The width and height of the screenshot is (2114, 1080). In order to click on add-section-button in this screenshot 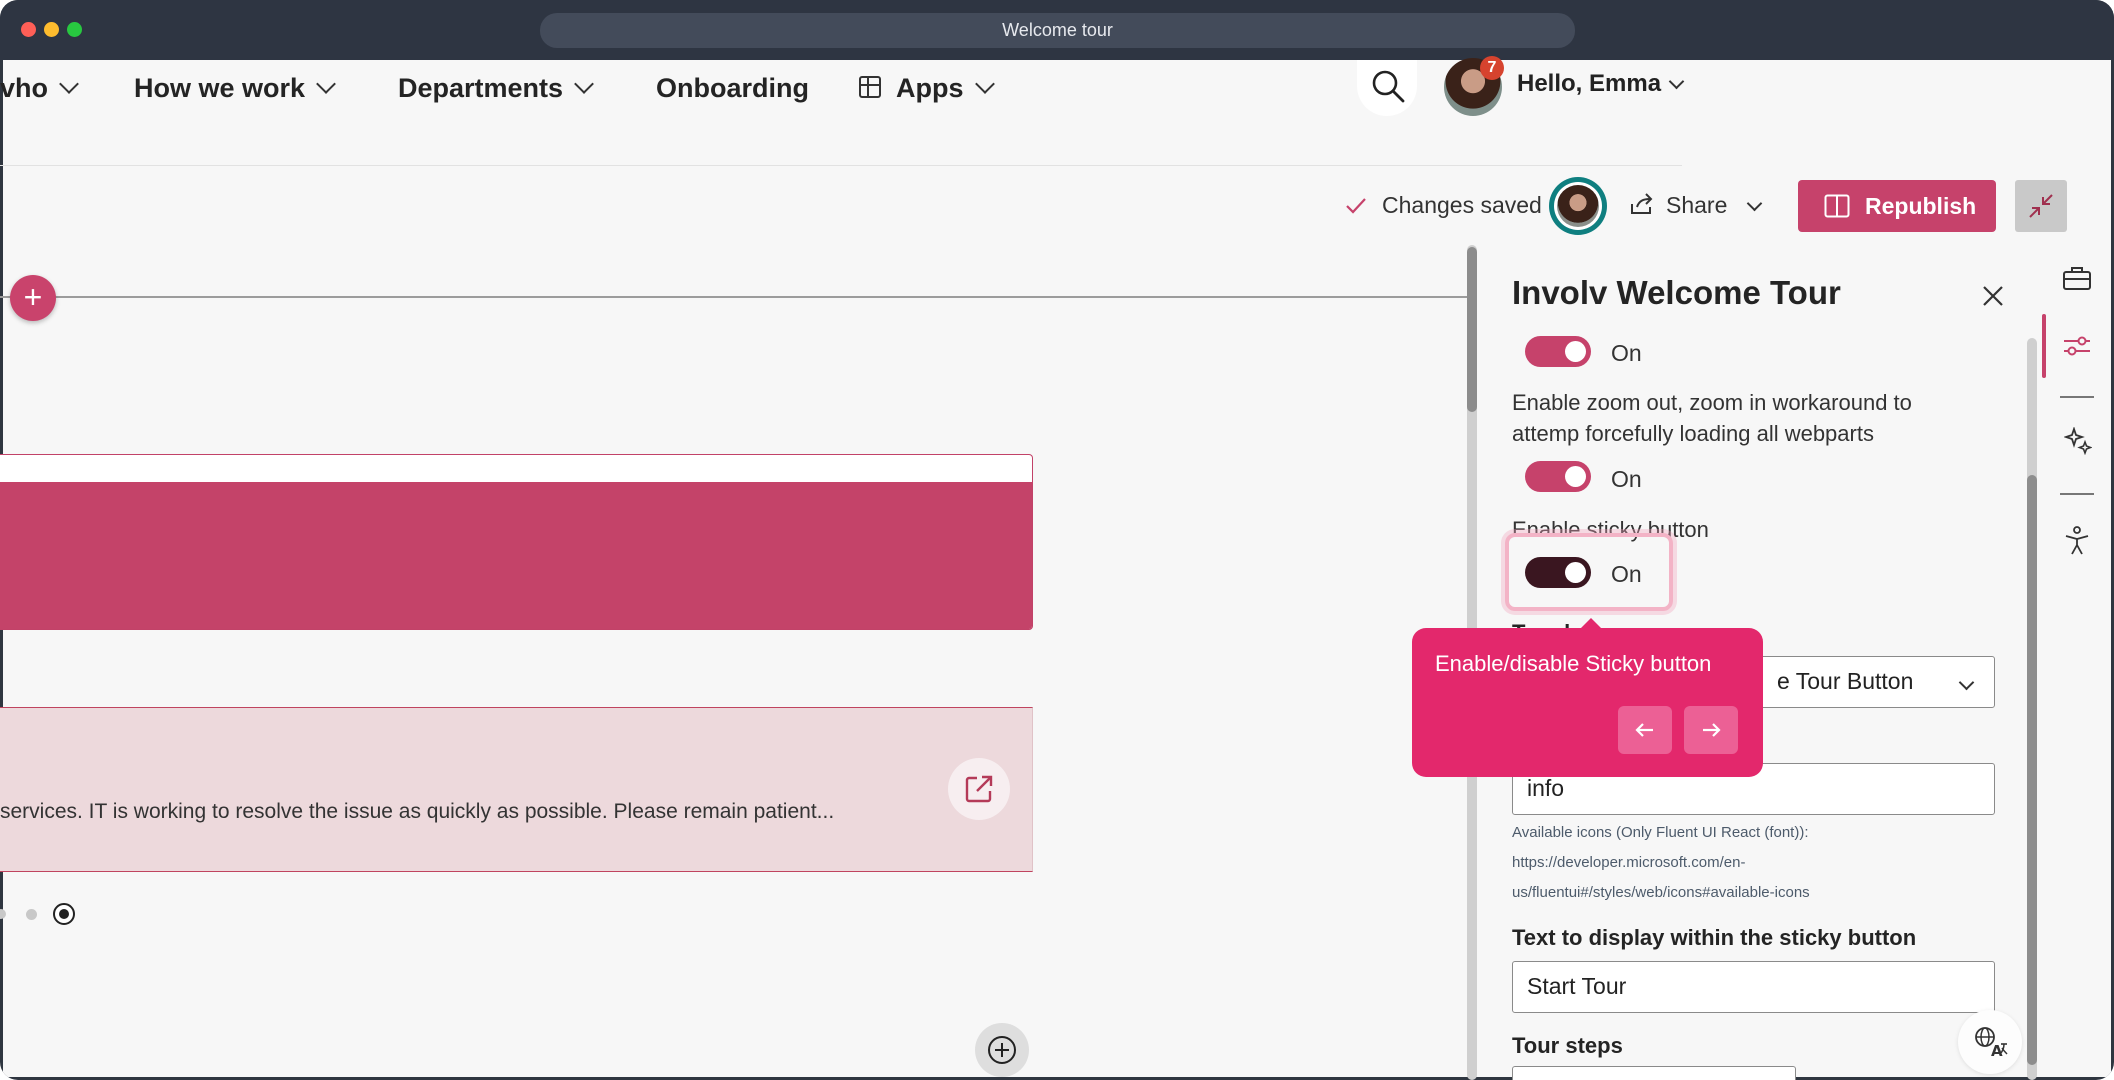, I will do `click(1002, 1050)`.